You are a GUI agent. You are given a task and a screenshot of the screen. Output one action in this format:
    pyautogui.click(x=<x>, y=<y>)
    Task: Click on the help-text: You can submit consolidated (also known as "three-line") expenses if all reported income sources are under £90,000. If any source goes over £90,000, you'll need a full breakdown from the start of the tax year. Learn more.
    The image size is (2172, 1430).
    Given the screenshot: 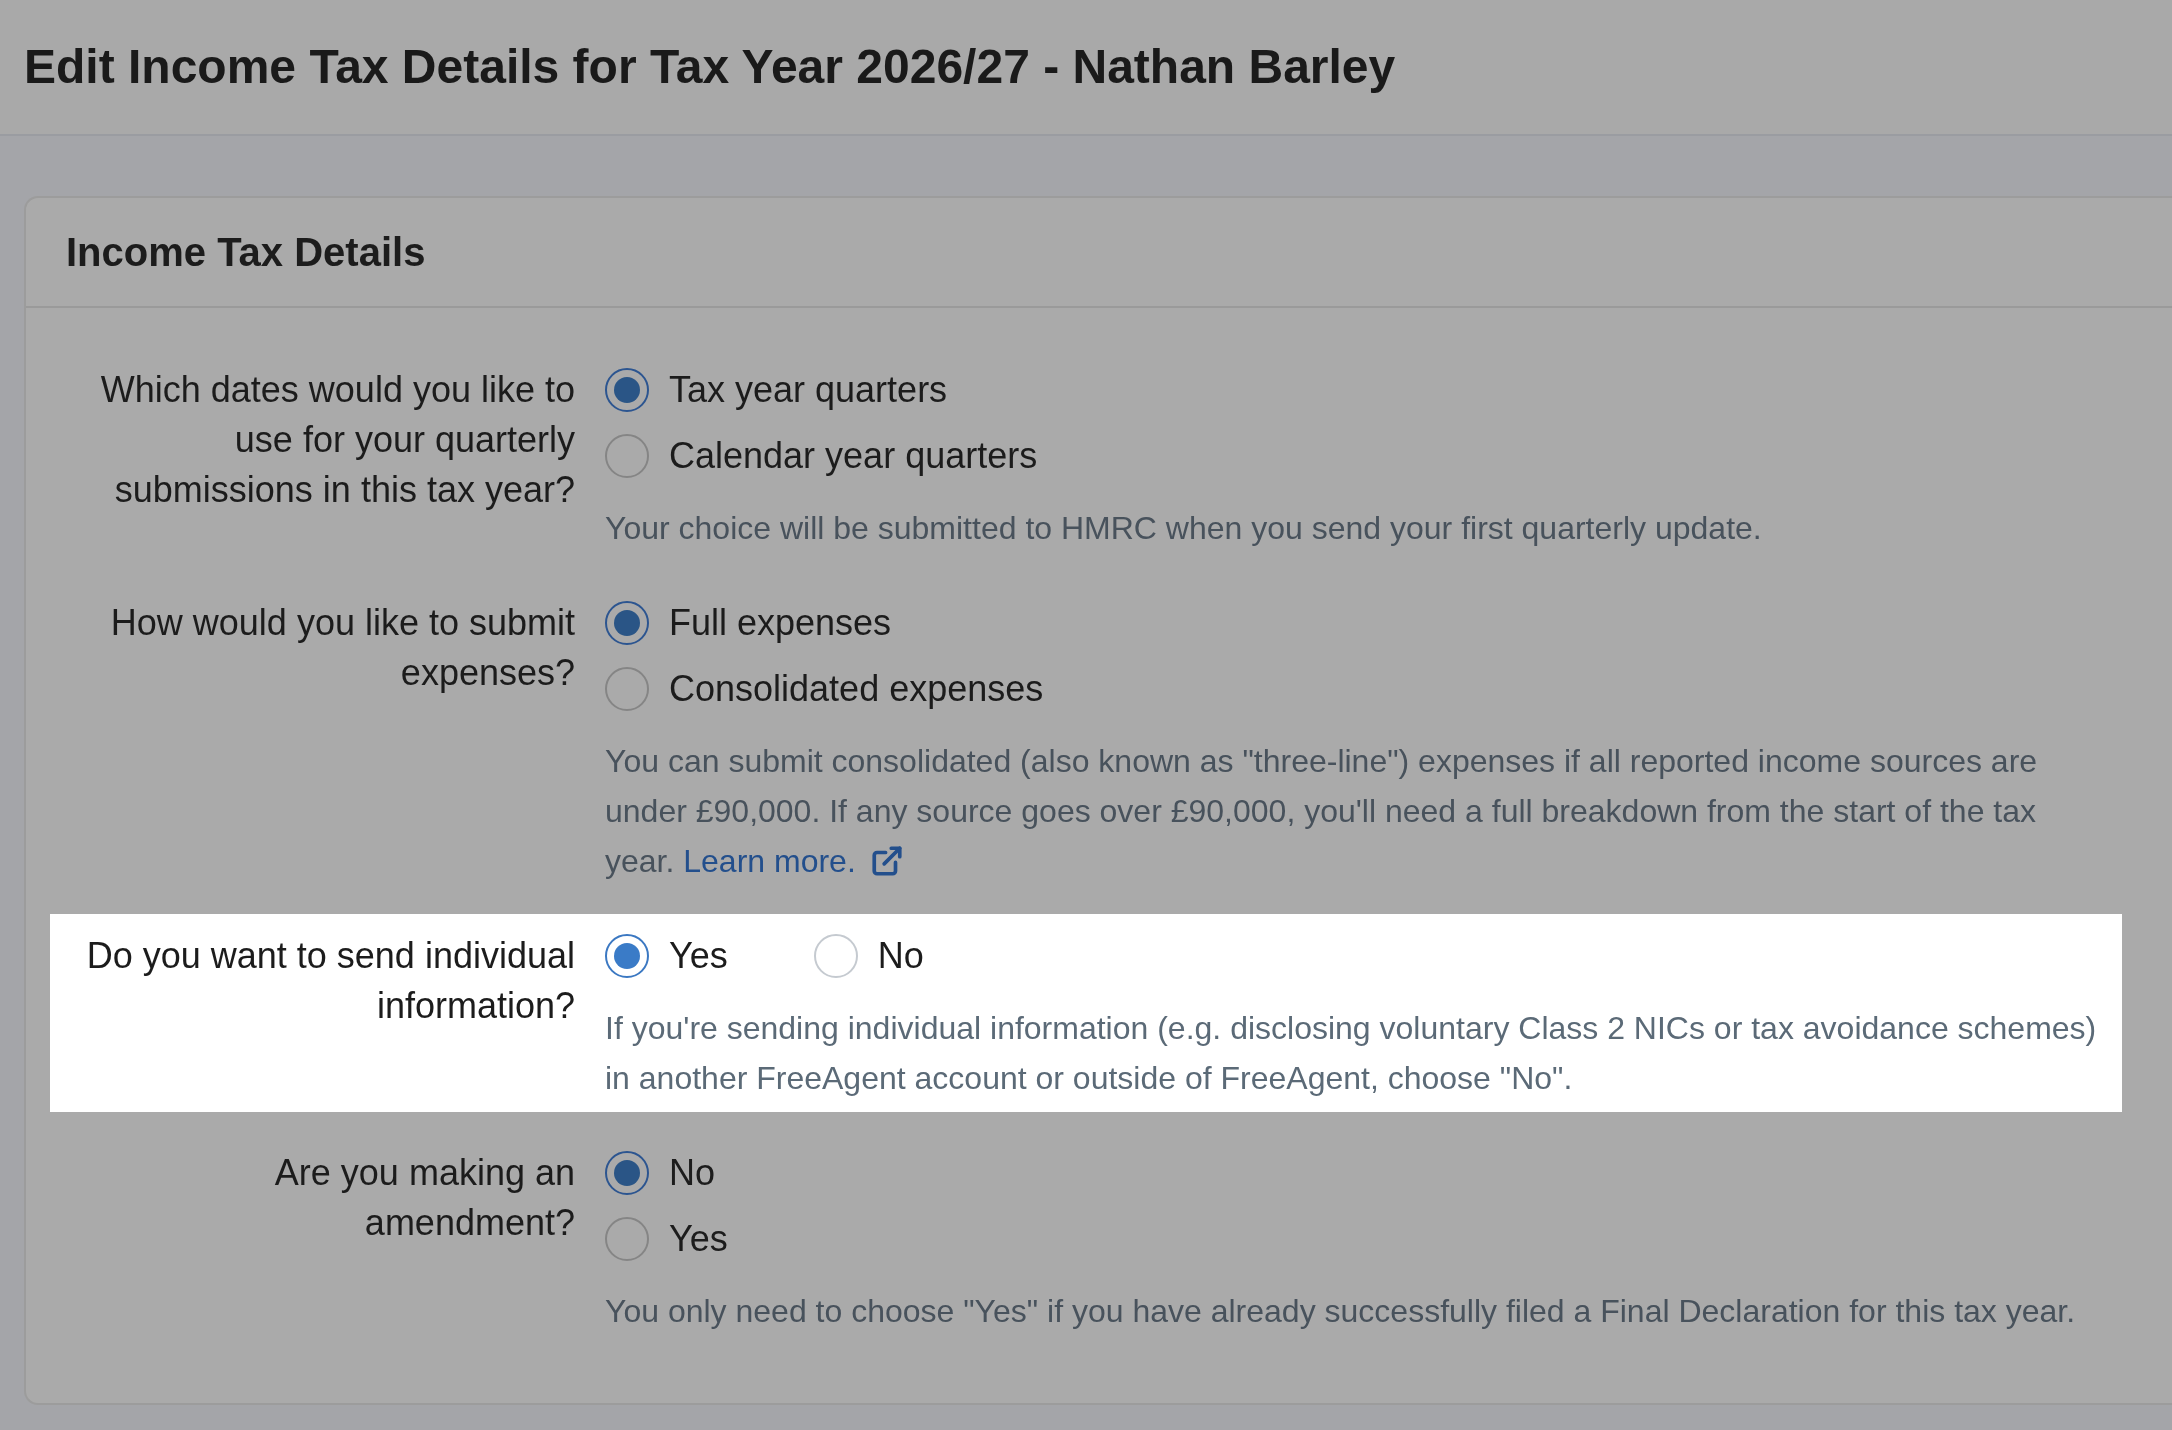 What is the action you would take?
    pyautogui.click(x=1356, y=811)
    